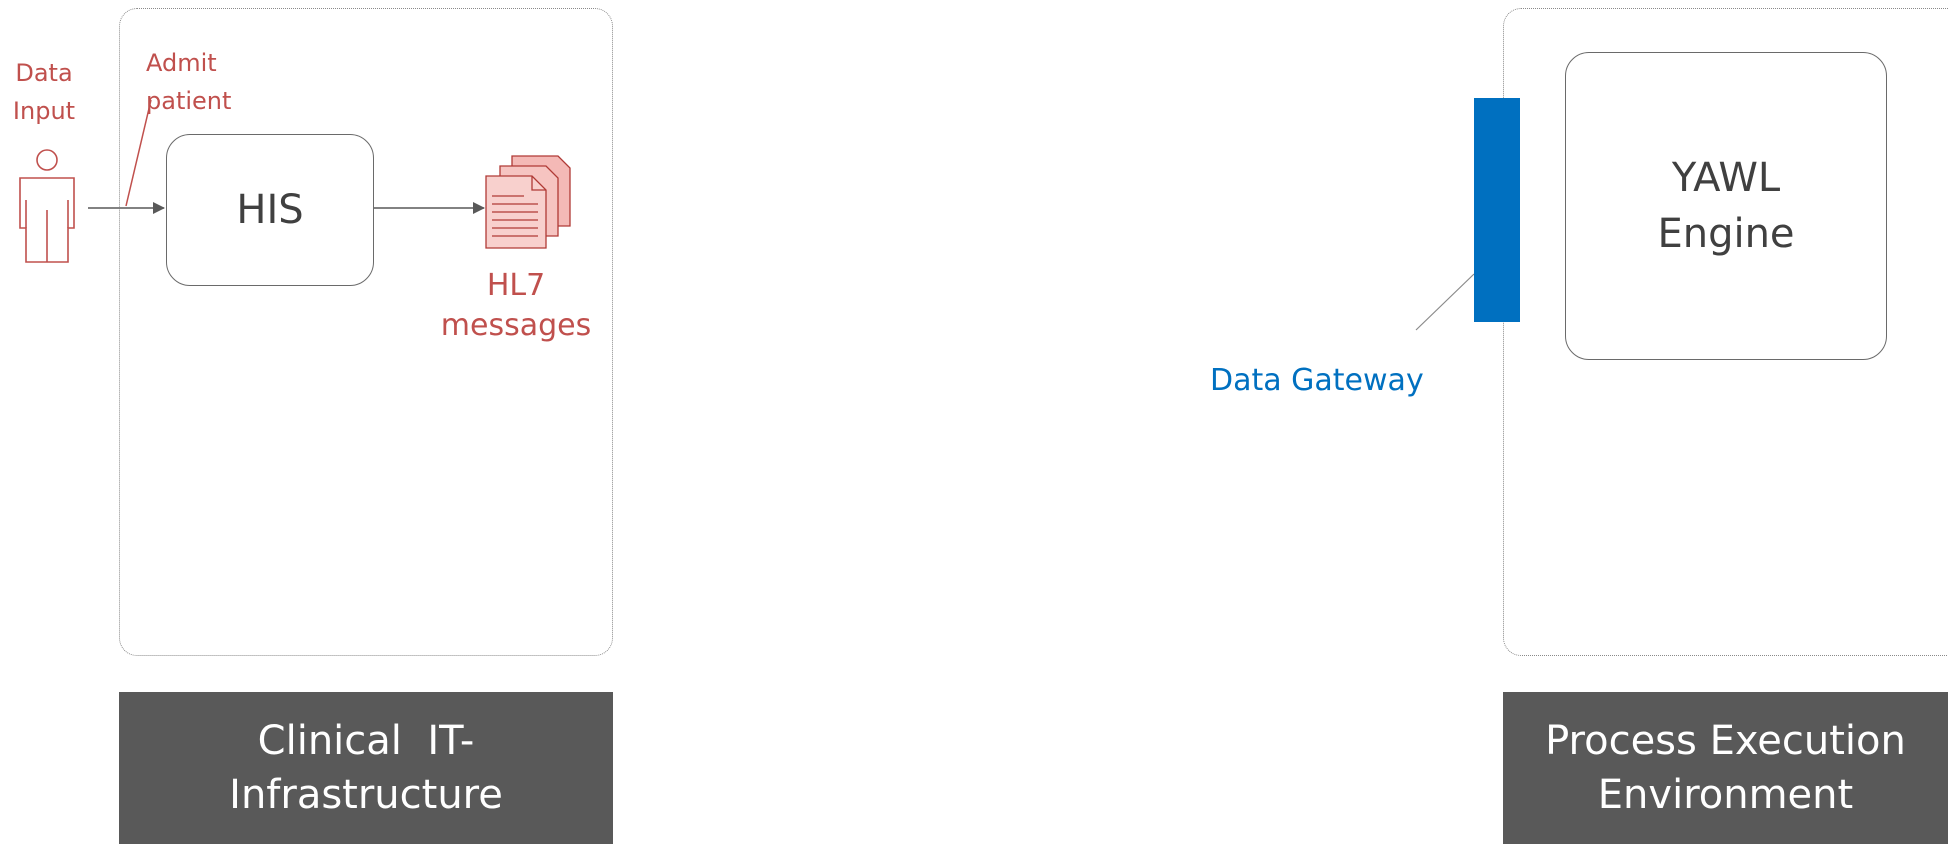 Image resolution: width=1948 pixels, height=844 pixels. I want to click on clinical-it-footer: Clinical IT- Infrastructure, so click(366, 768).